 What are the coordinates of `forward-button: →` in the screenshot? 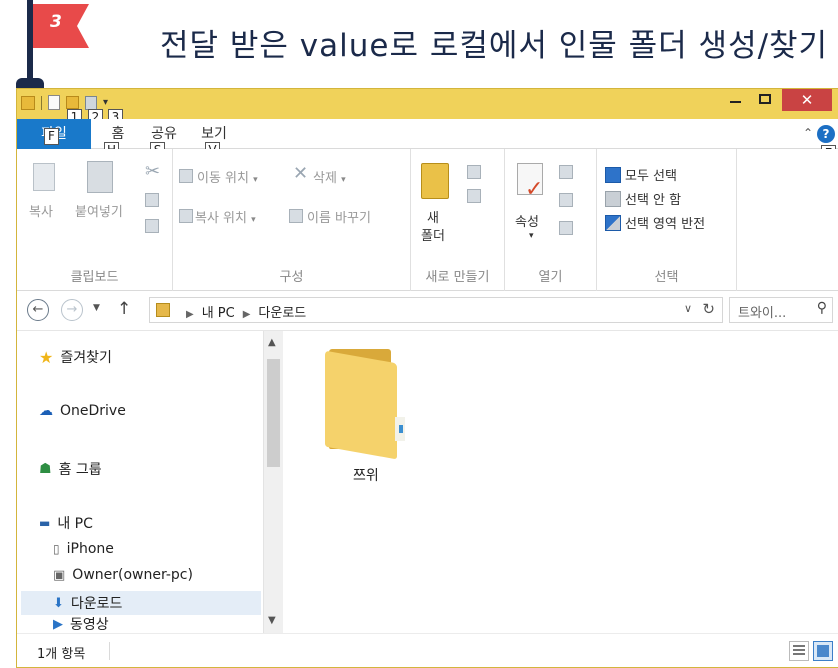 It's located at (72, 310).